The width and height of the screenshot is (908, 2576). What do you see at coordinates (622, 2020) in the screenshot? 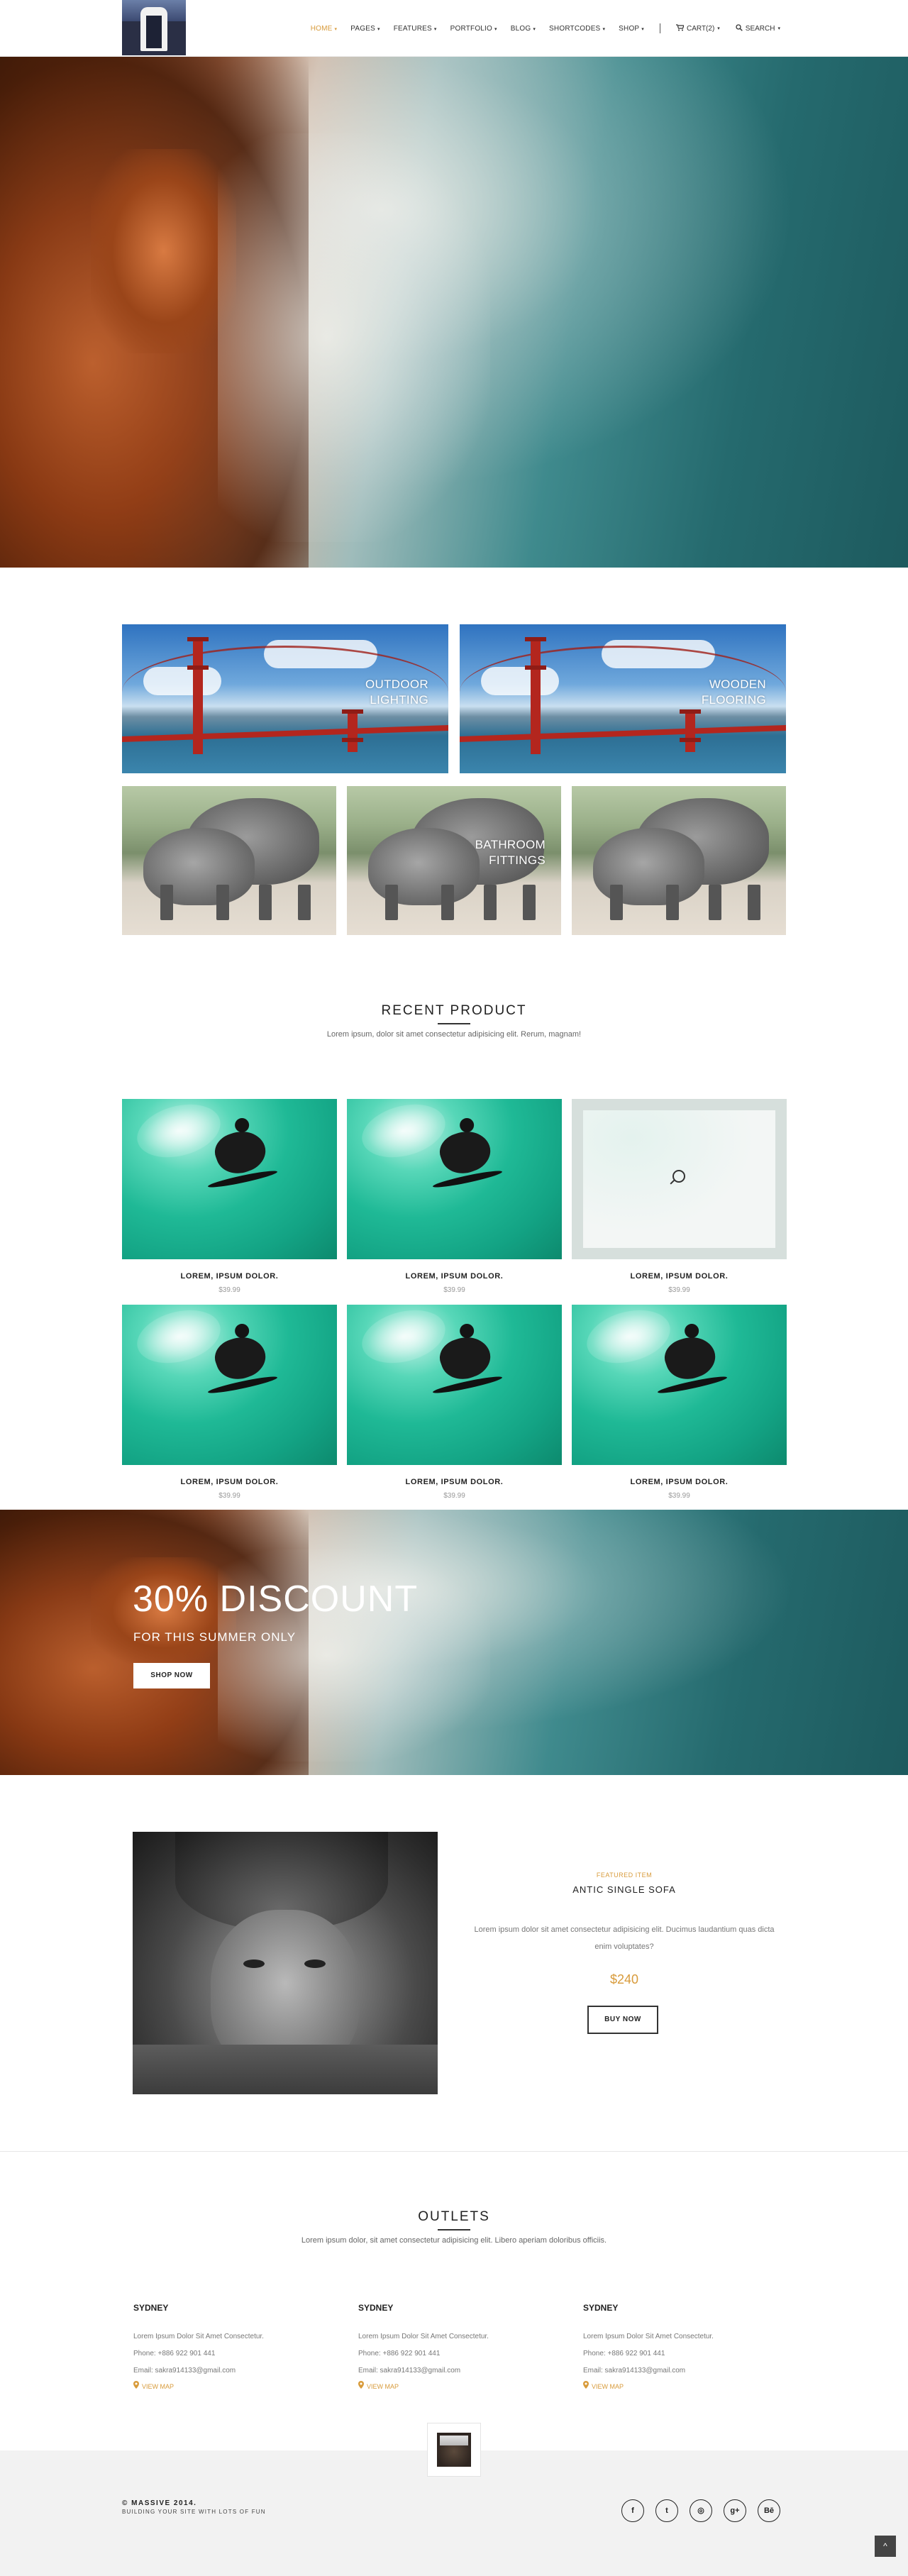
I see `buy-now-button: BUY NOW` at bounding box center [622, 2020].